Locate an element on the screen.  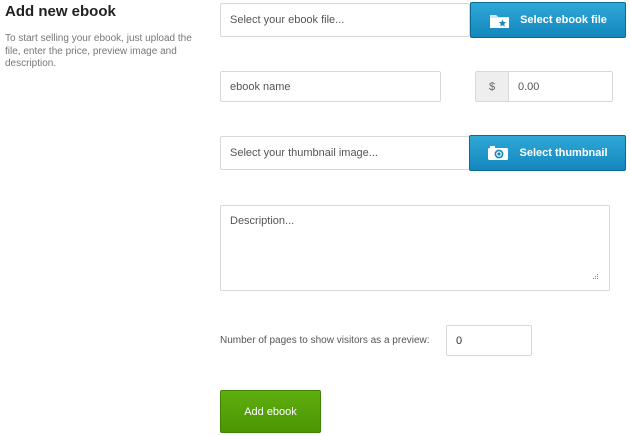
select-thumbnail-button: Select thumbnail is located at coordinates (547, 153).